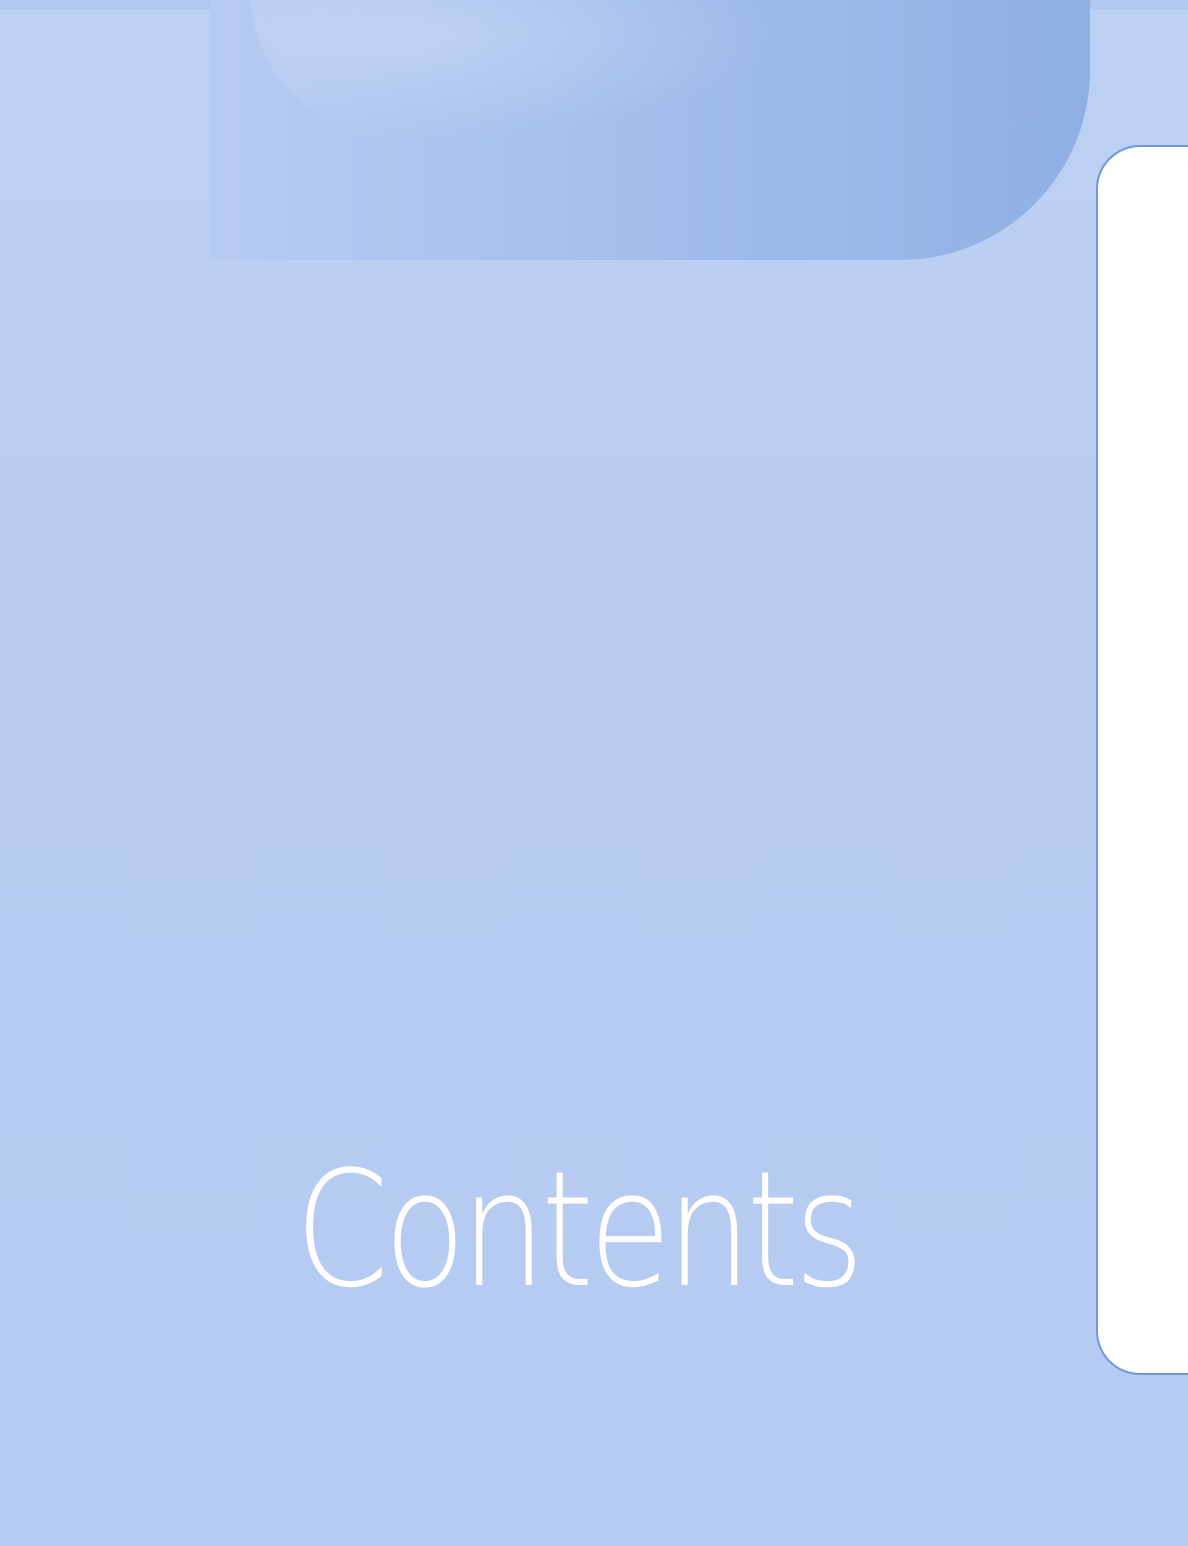  Describe the element at coordinates (579, 1229) in the screenshot. I see `page-title: Contents` at that location.